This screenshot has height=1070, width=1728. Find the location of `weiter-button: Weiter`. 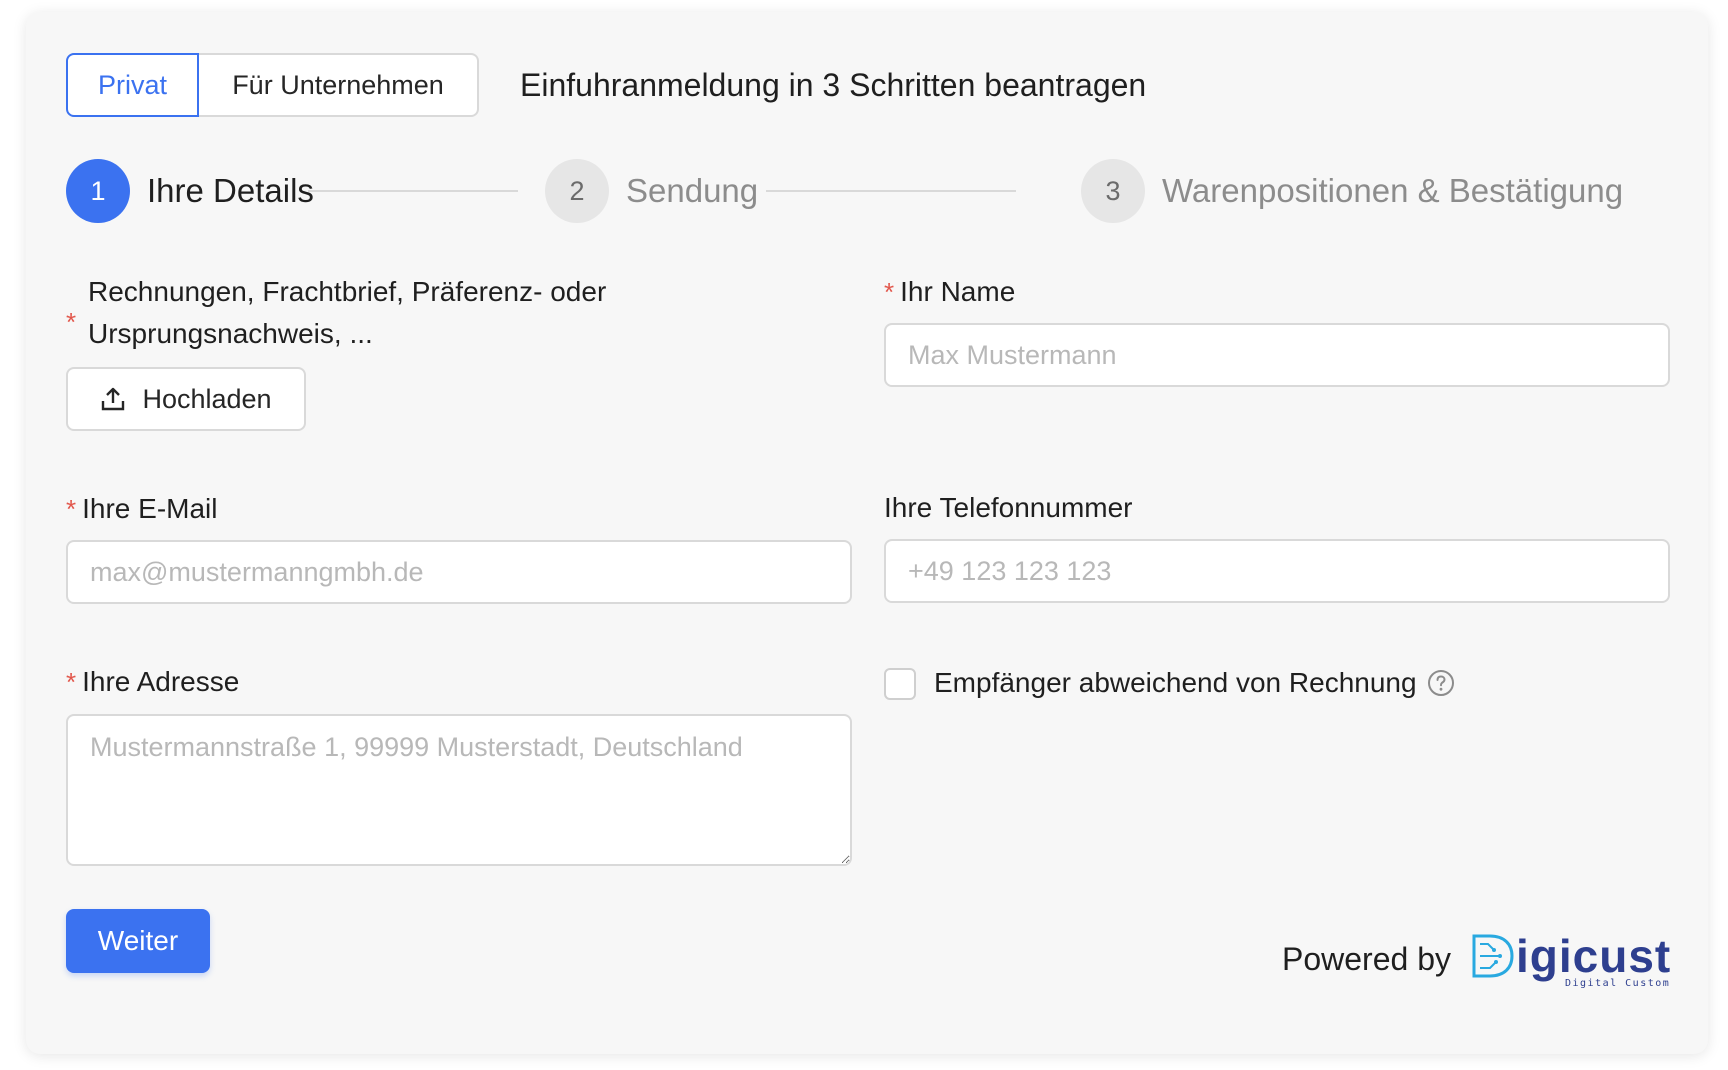

weiter-button: Weiter is located at coordinates (138, 941).